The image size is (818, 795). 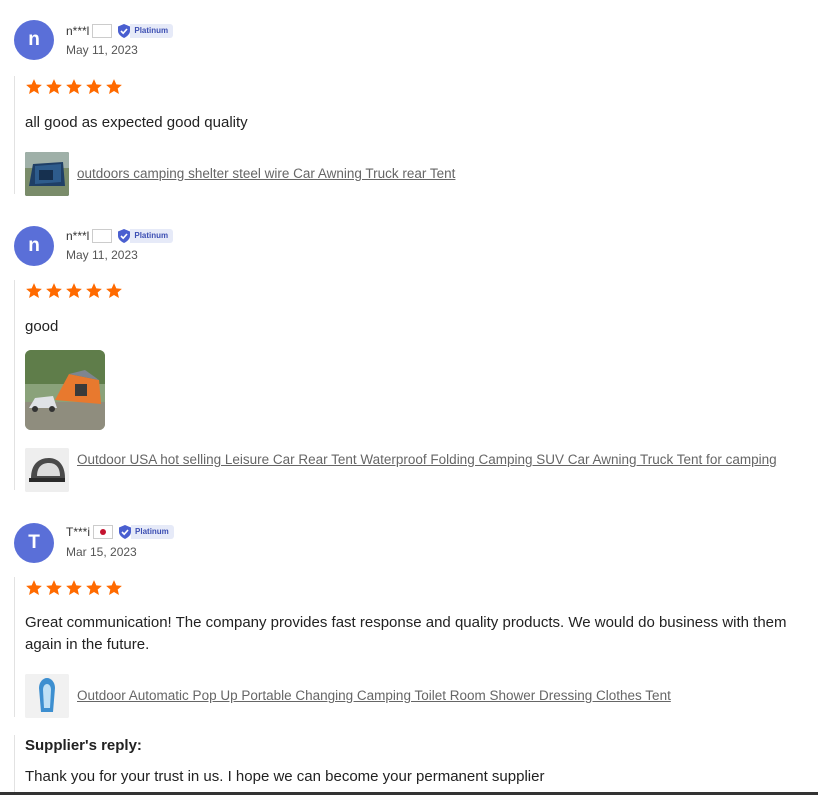 I want to click on reviewer-name: T***i Platinum, so click(x=120, y=532).